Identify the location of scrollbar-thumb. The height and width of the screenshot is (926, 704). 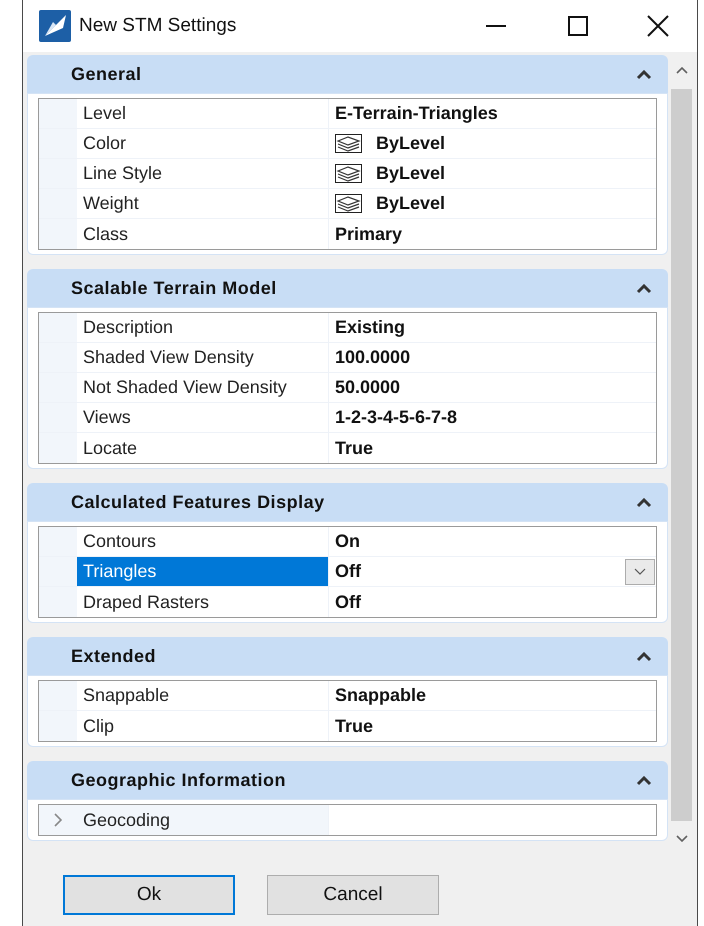
(681, 455).